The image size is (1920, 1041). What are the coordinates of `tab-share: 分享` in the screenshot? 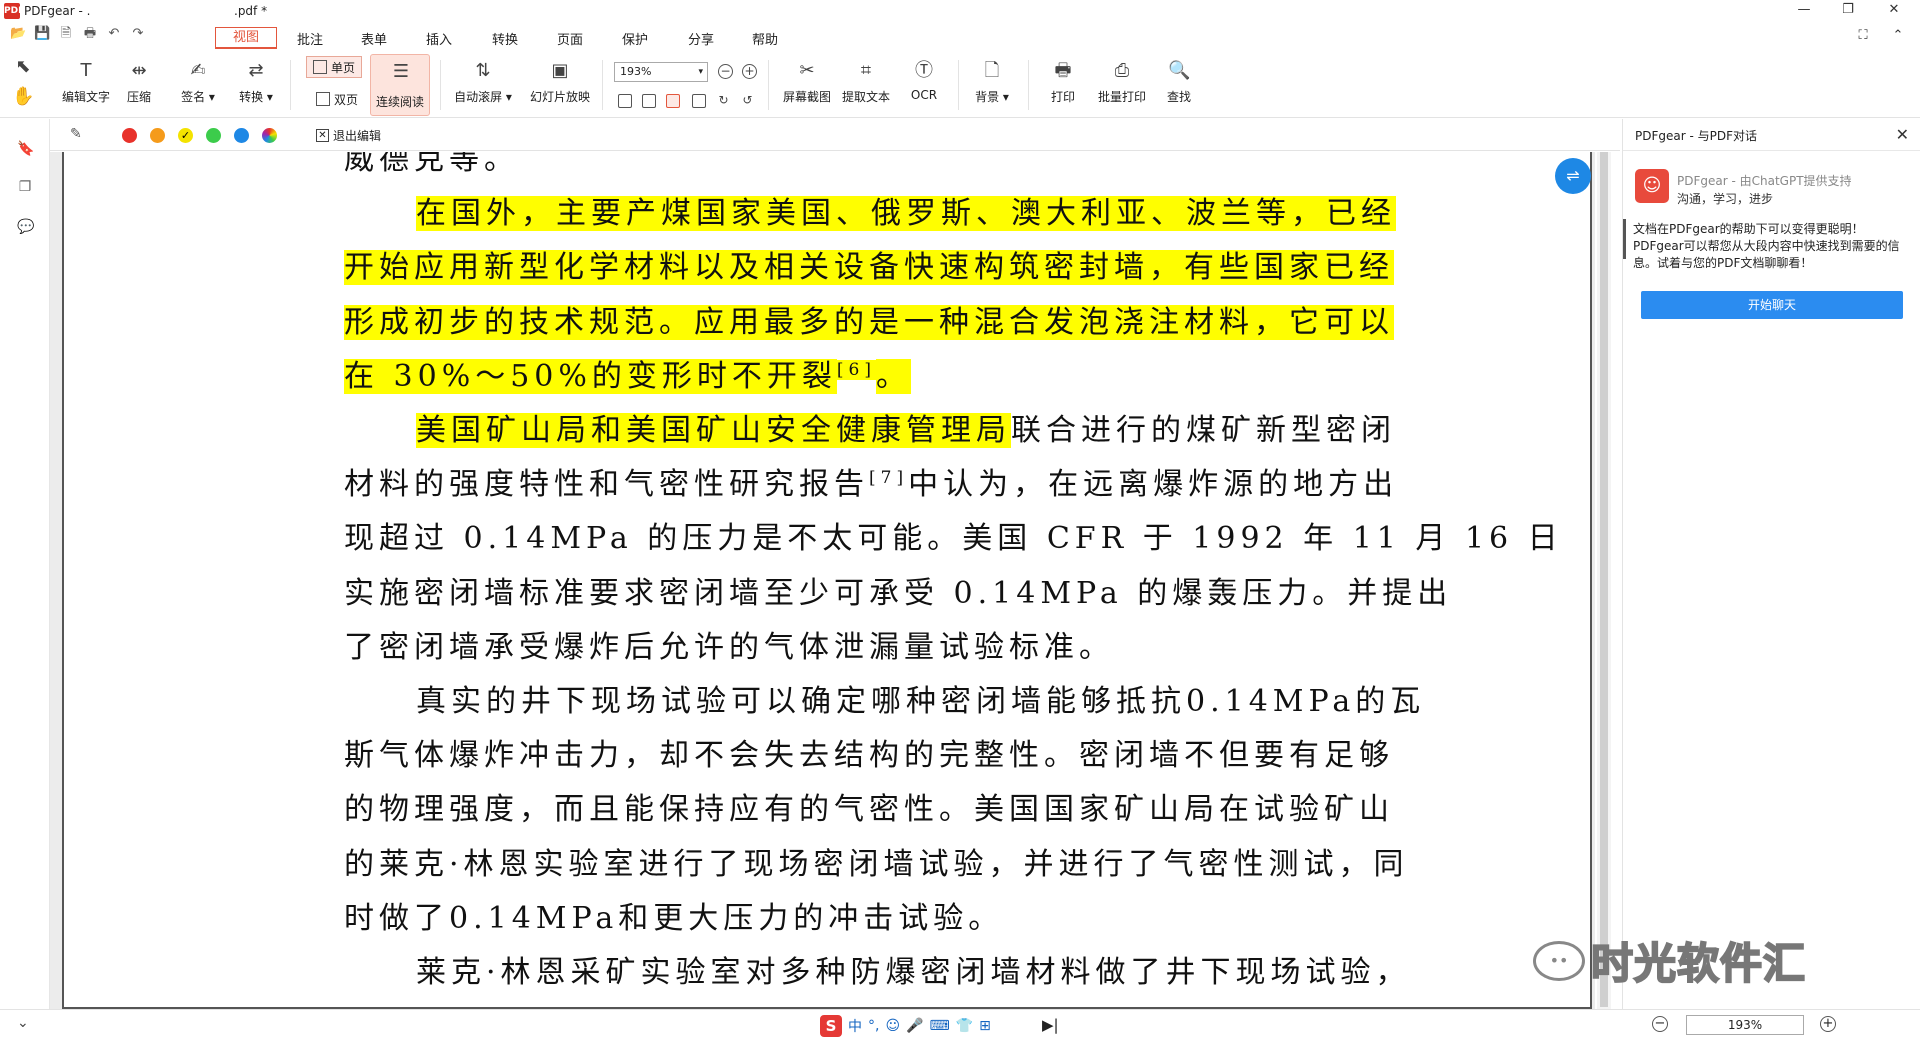 It's located at (701, 38).